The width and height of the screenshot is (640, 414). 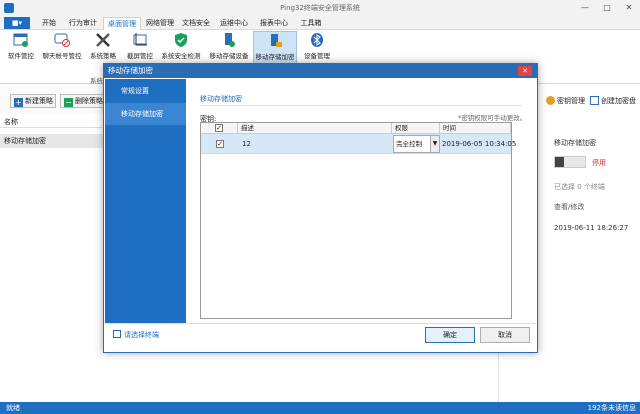 What do you see at coordinates (613, 101) in the screenshot?
I see `create-encrypted-disk-button: 创建加密盘` at bounding box center [613, 101].